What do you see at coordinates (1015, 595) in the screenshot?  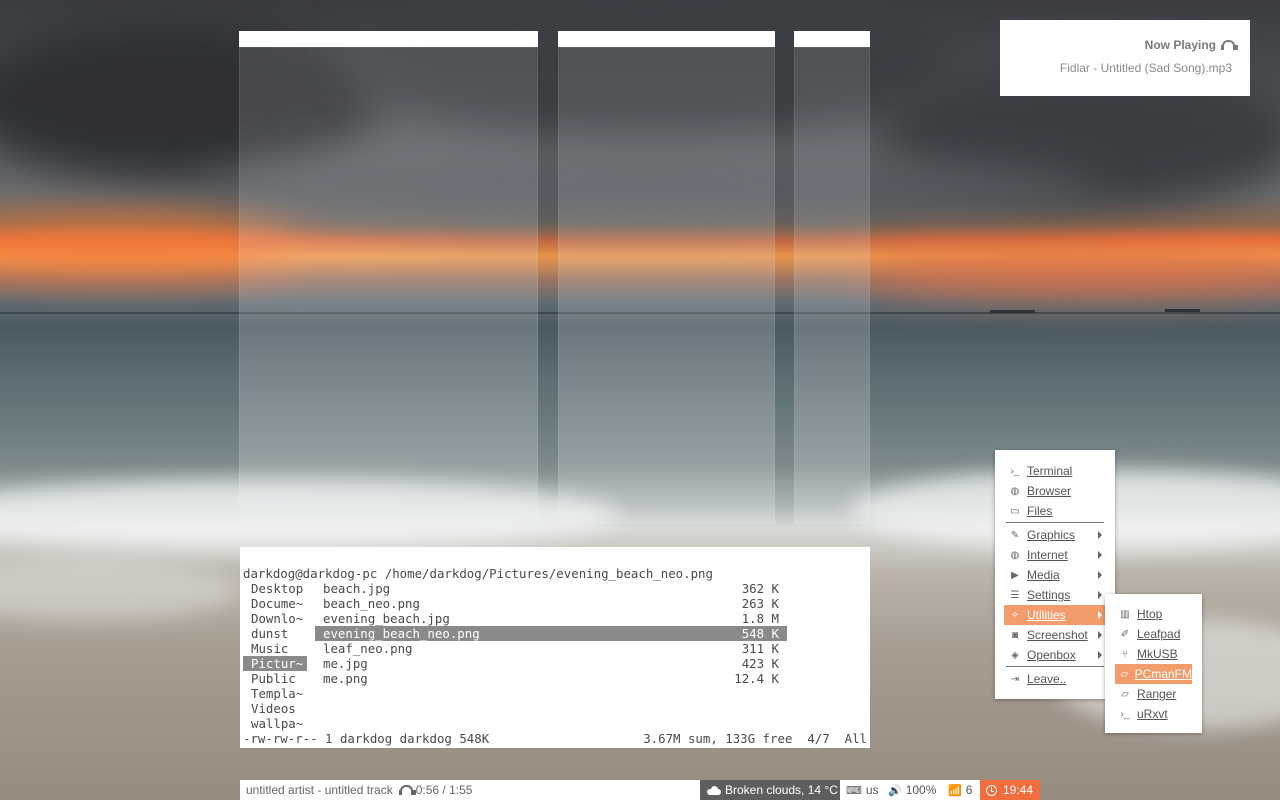 I see `sliders-icon: ☰` at bounding box center [1015, 595].